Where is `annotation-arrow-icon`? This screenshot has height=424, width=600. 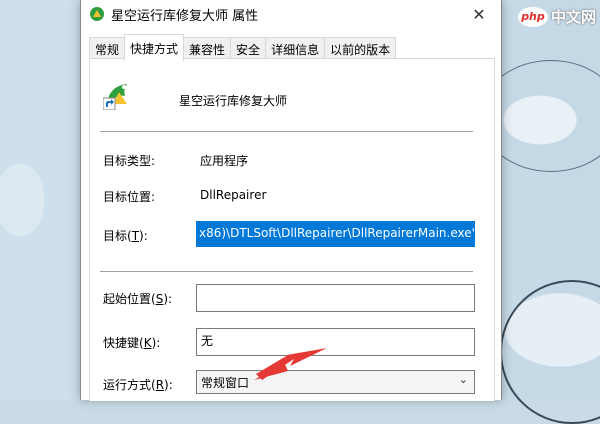
annotation-arrow-icon is located at coordinates (290, 364).